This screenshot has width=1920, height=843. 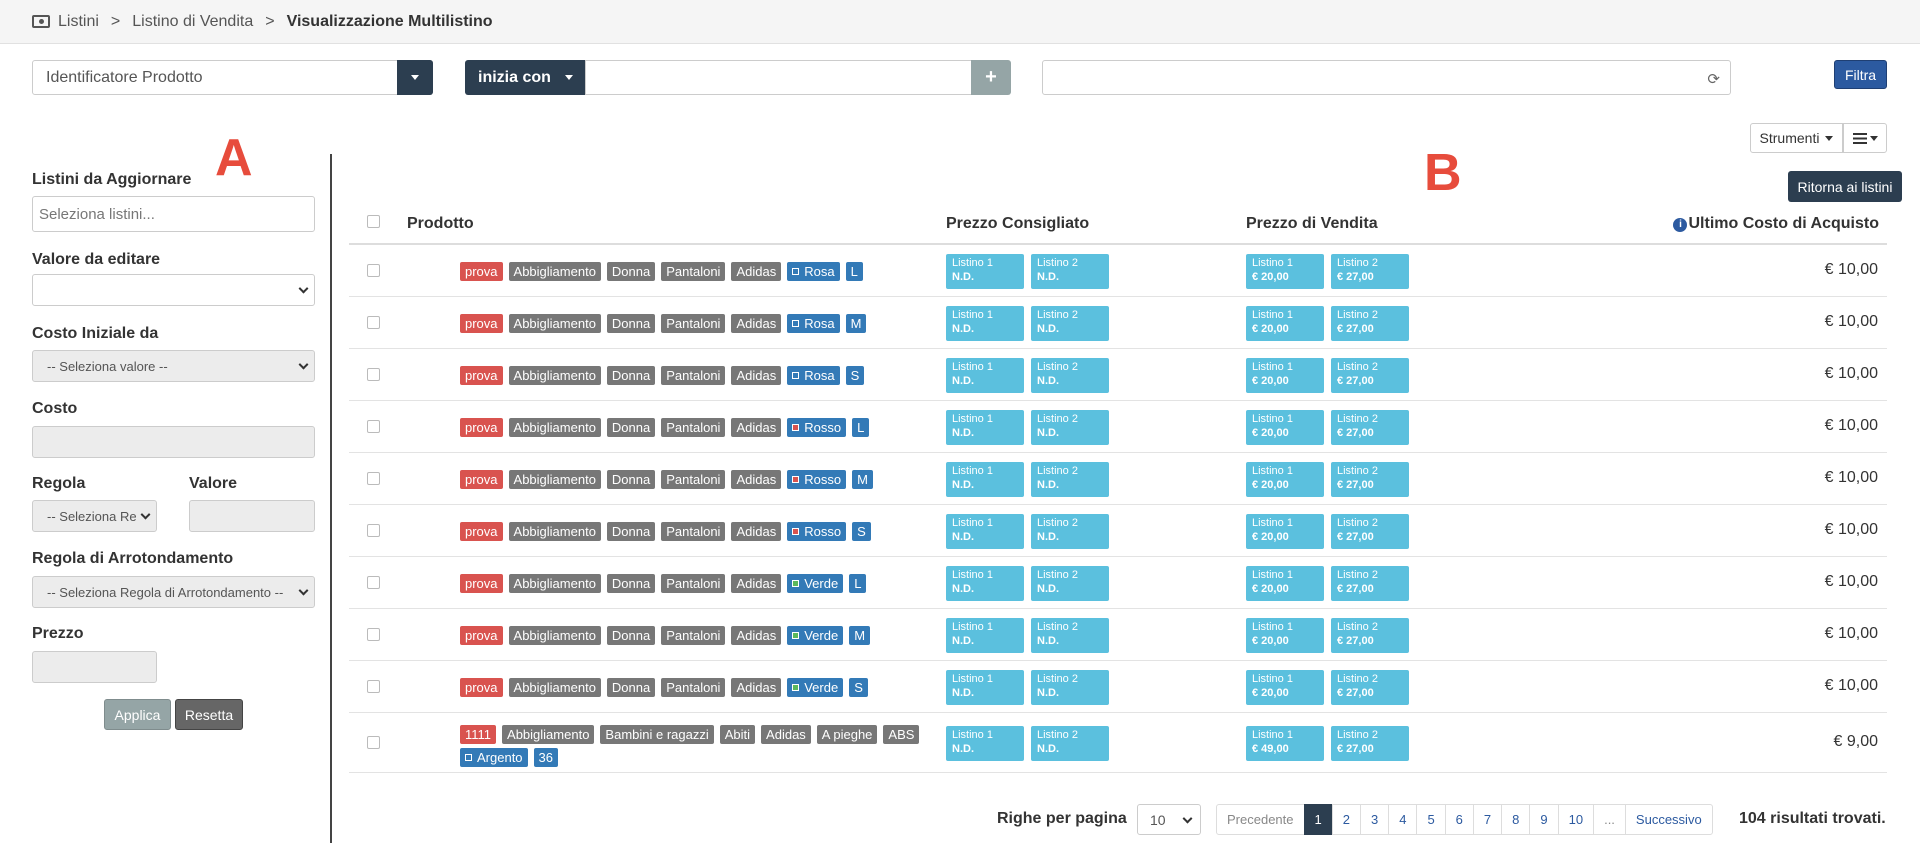 I want to click on page-button: 2, so click(x=1346, y=819).